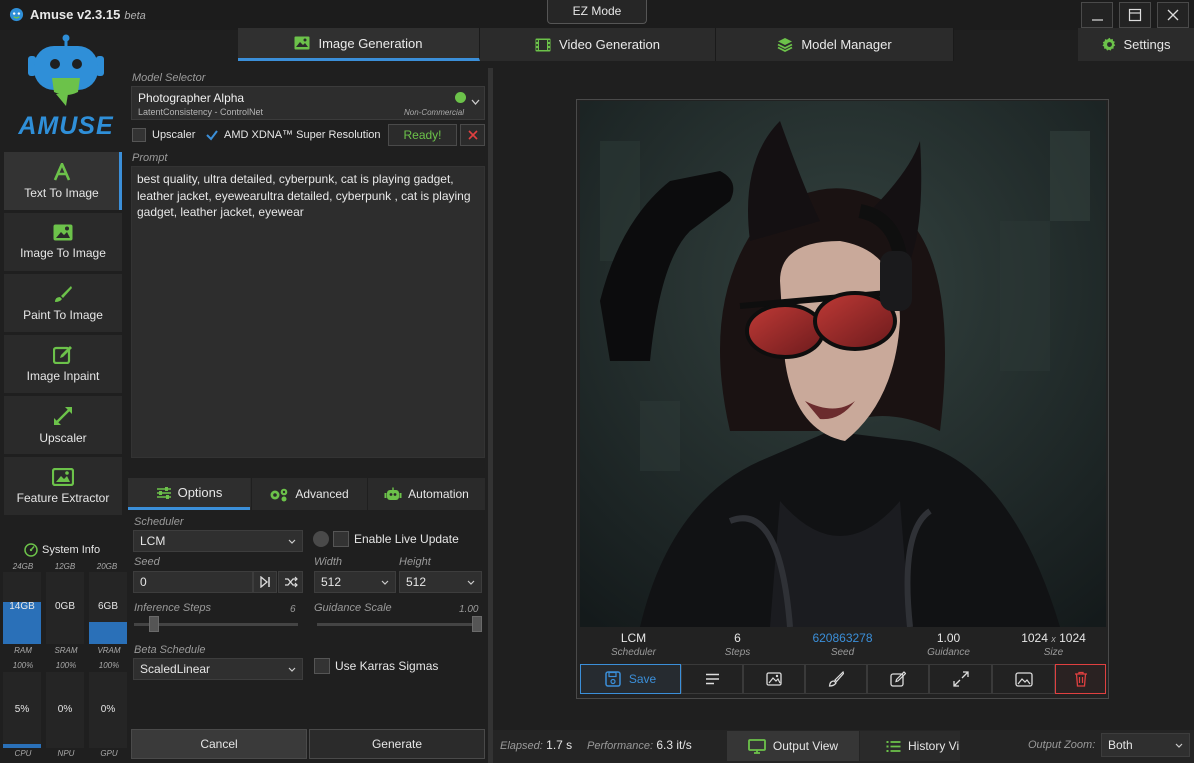  Describe the element at coordinates (642, 679) in the screenshot. I see `save-label: Save` at that location.